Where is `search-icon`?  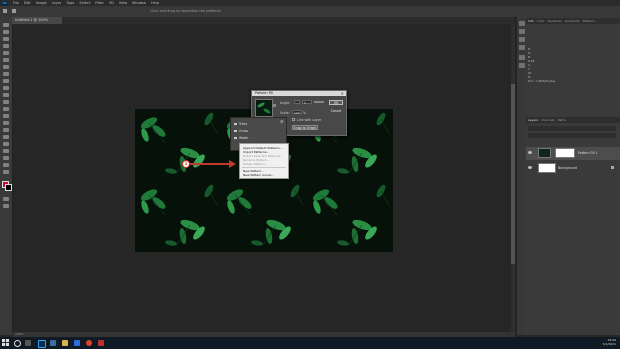
search-icon is located at coordinates (17, 343).